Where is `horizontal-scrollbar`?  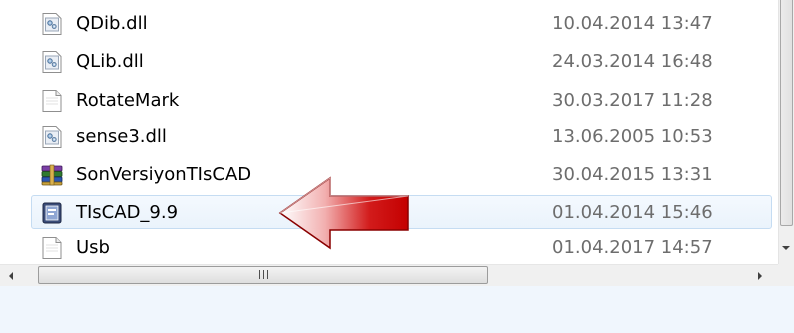
horizontal-scrollbar is located at coordinates (389, 275).